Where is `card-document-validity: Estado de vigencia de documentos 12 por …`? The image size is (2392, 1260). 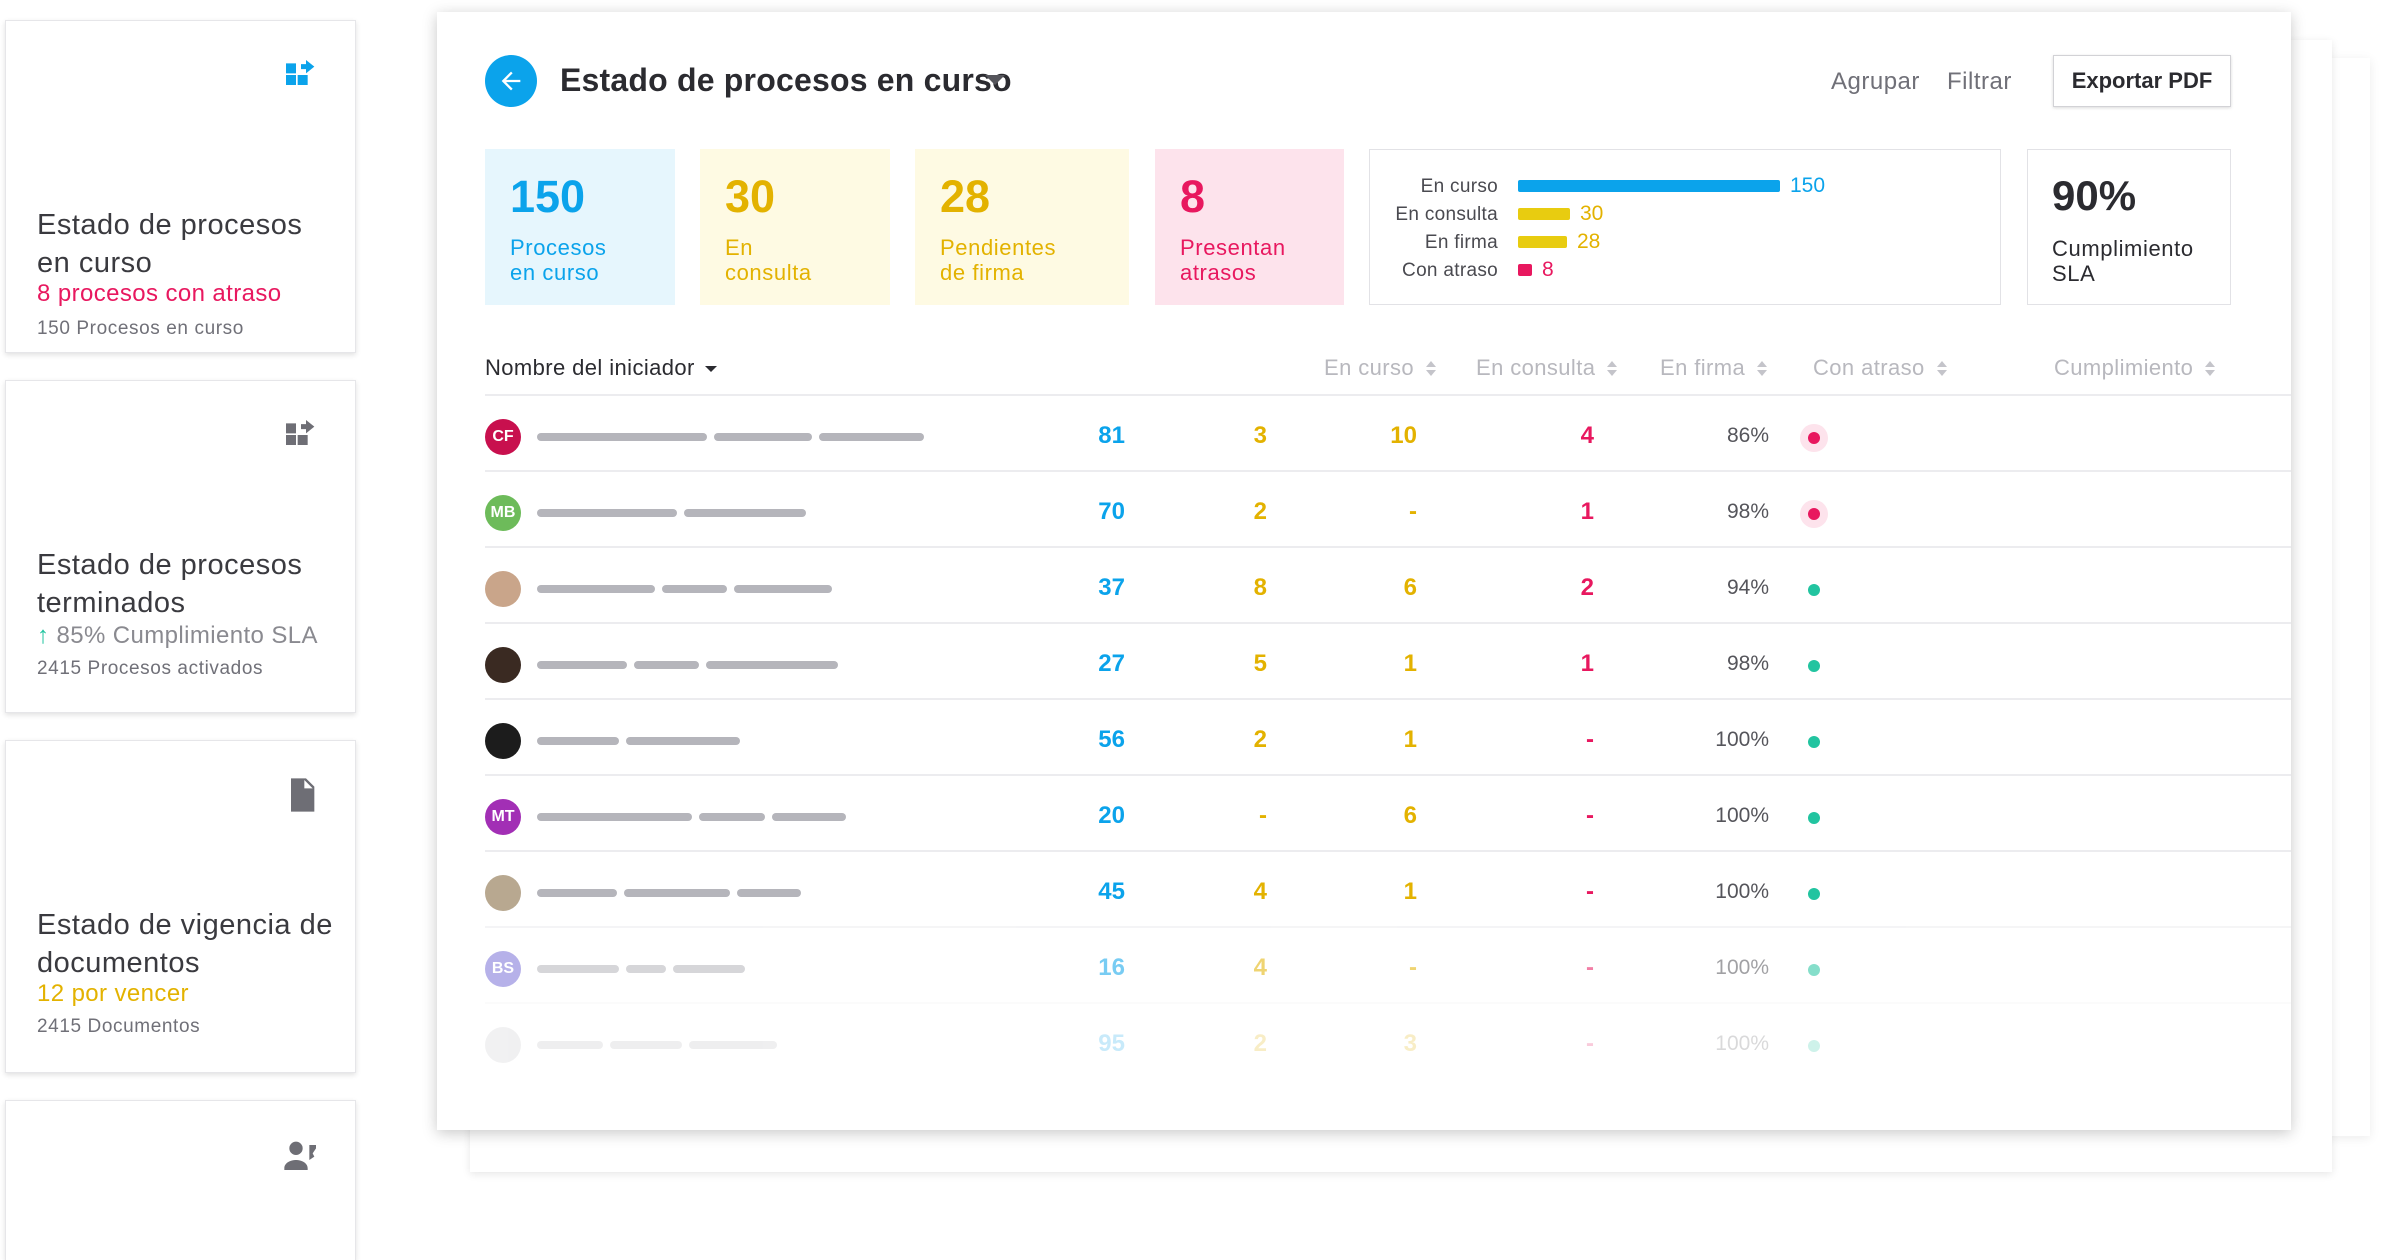
card-document-validity: Estado de vigencia de documentos 12 por … is located at coordinates (180, 906).